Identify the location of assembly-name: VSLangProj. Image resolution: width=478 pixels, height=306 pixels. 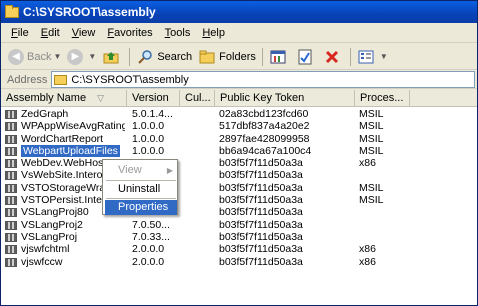
(49, 236).